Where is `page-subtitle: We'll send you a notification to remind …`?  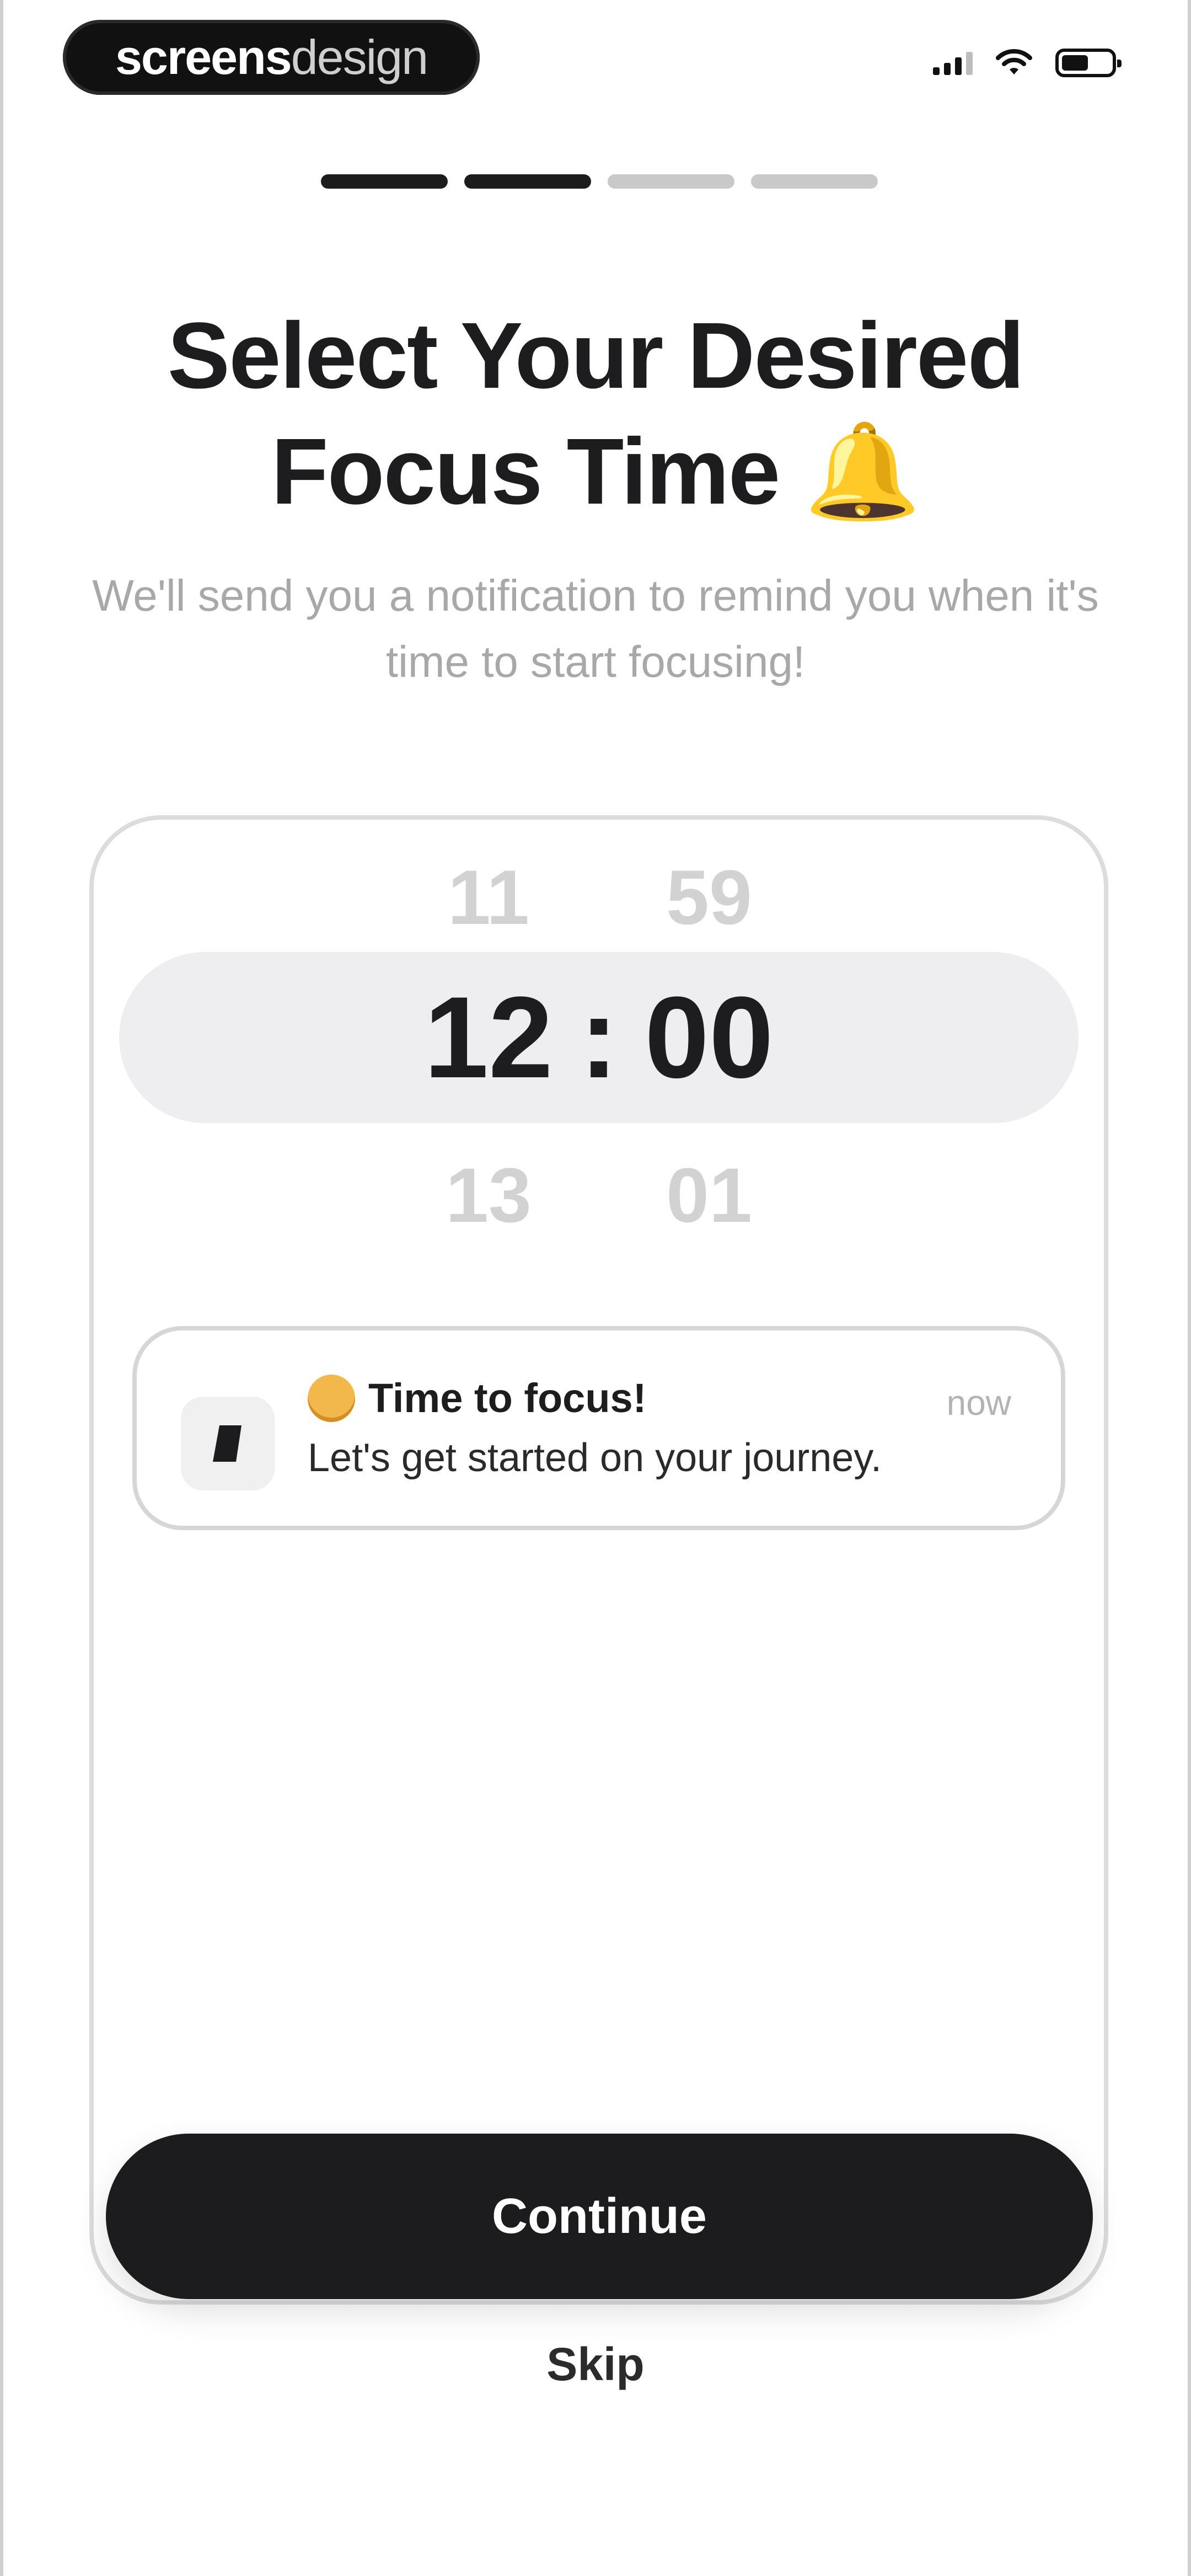
page-subtitle: We'll send you a notification to remind … is located at coordinates (595, 628).